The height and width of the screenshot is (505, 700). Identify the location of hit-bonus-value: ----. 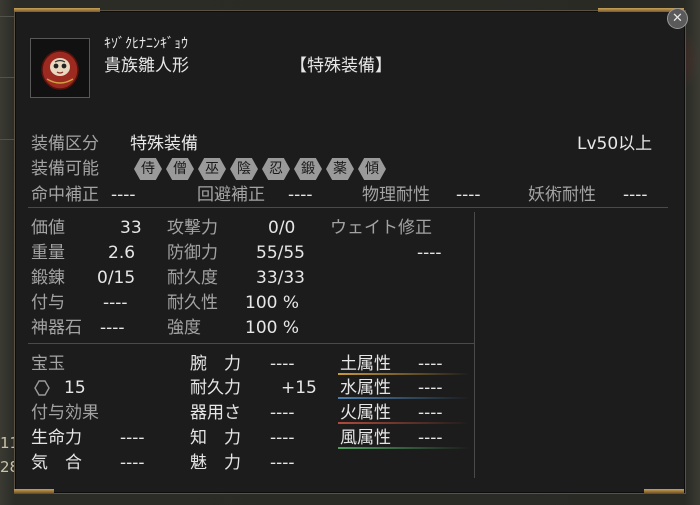
(123, 195).